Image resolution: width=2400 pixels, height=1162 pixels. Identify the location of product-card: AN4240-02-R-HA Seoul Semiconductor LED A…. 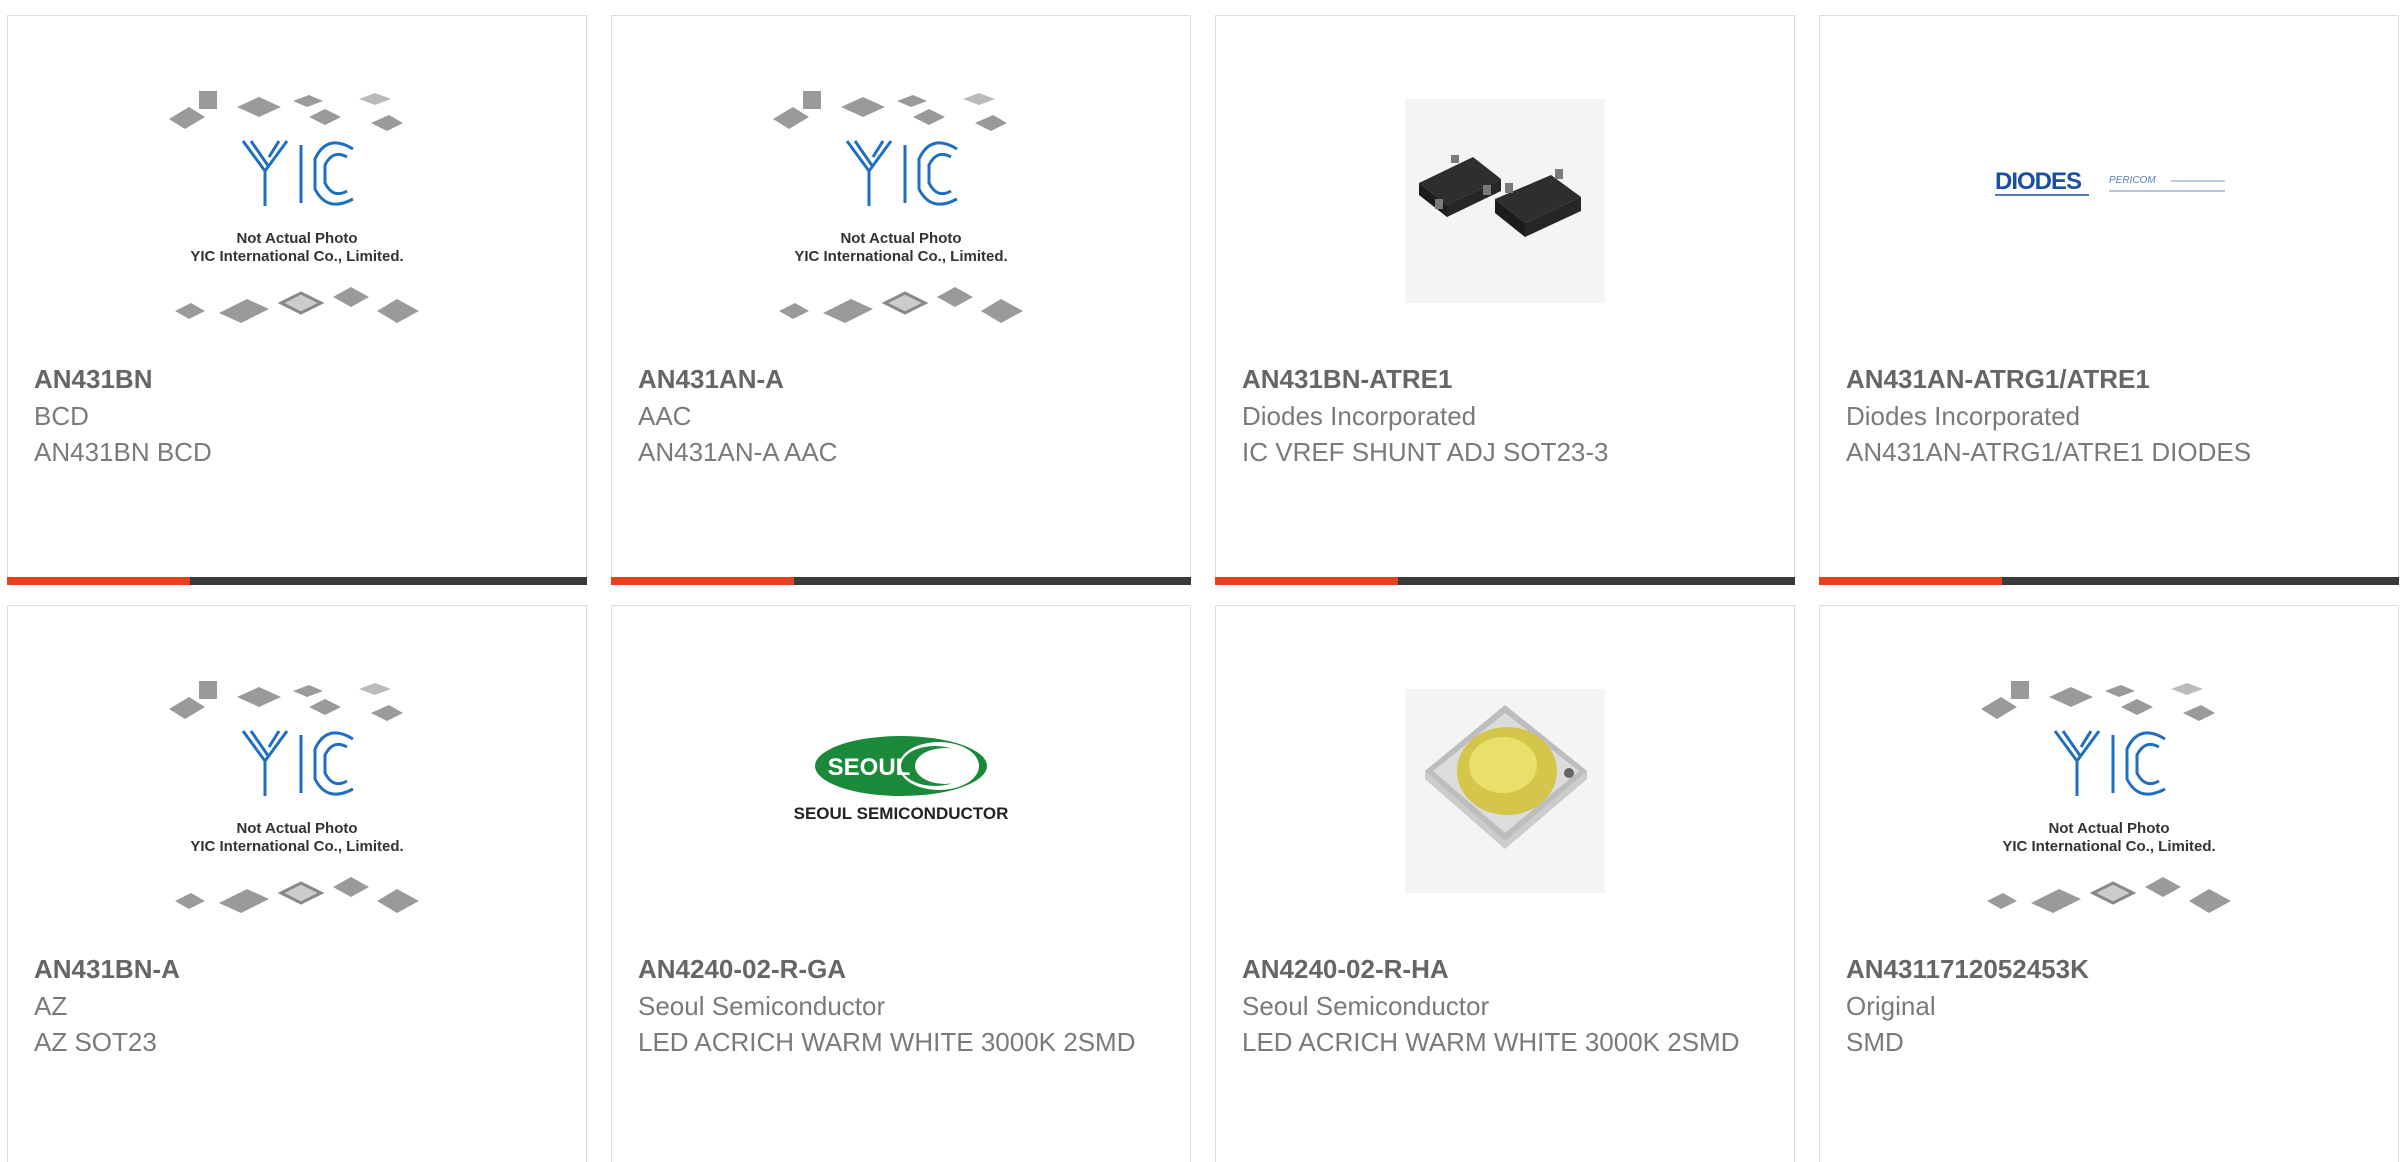
(1505, 883).